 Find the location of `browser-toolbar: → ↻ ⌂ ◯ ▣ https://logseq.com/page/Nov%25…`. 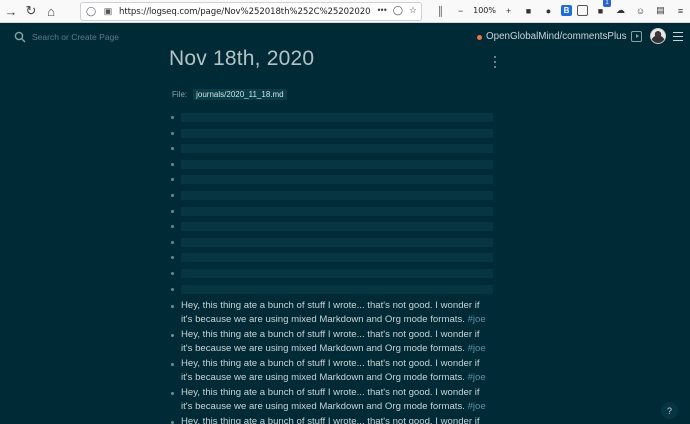

browser-toolbar: → ↻ ⌂ ◯ ▣ https://logseq.com/page/Nov%25… is located at coordinates (345, 11).